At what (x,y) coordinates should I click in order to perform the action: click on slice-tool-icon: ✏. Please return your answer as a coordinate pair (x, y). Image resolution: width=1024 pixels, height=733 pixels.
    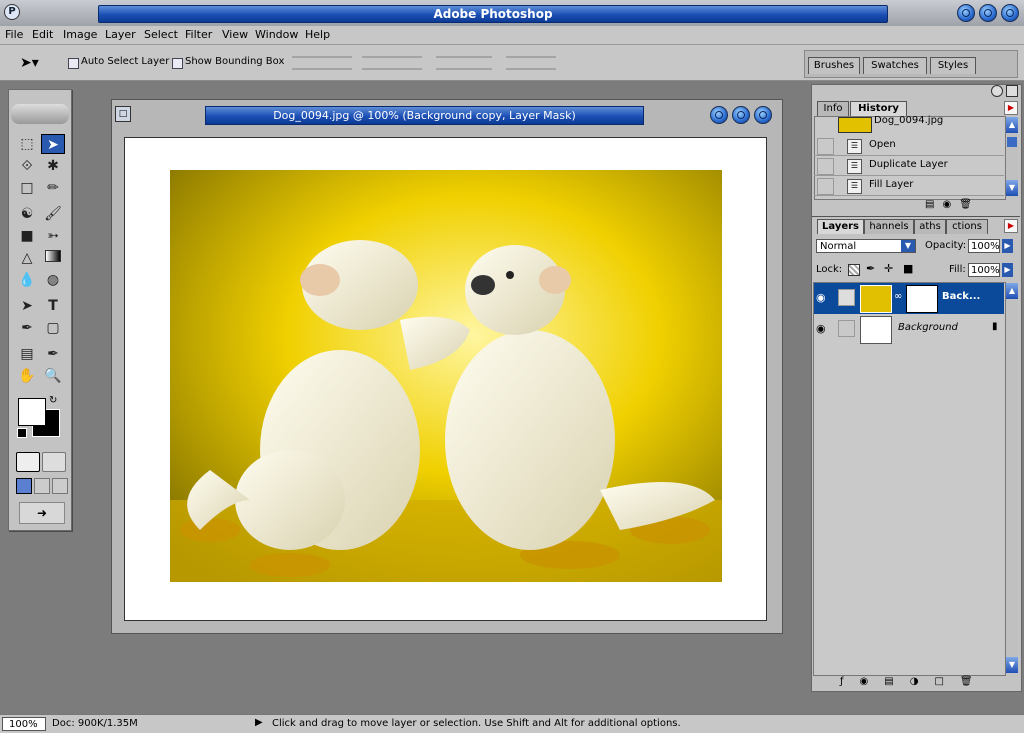
    Looking at the image, I should click on (53, 188).